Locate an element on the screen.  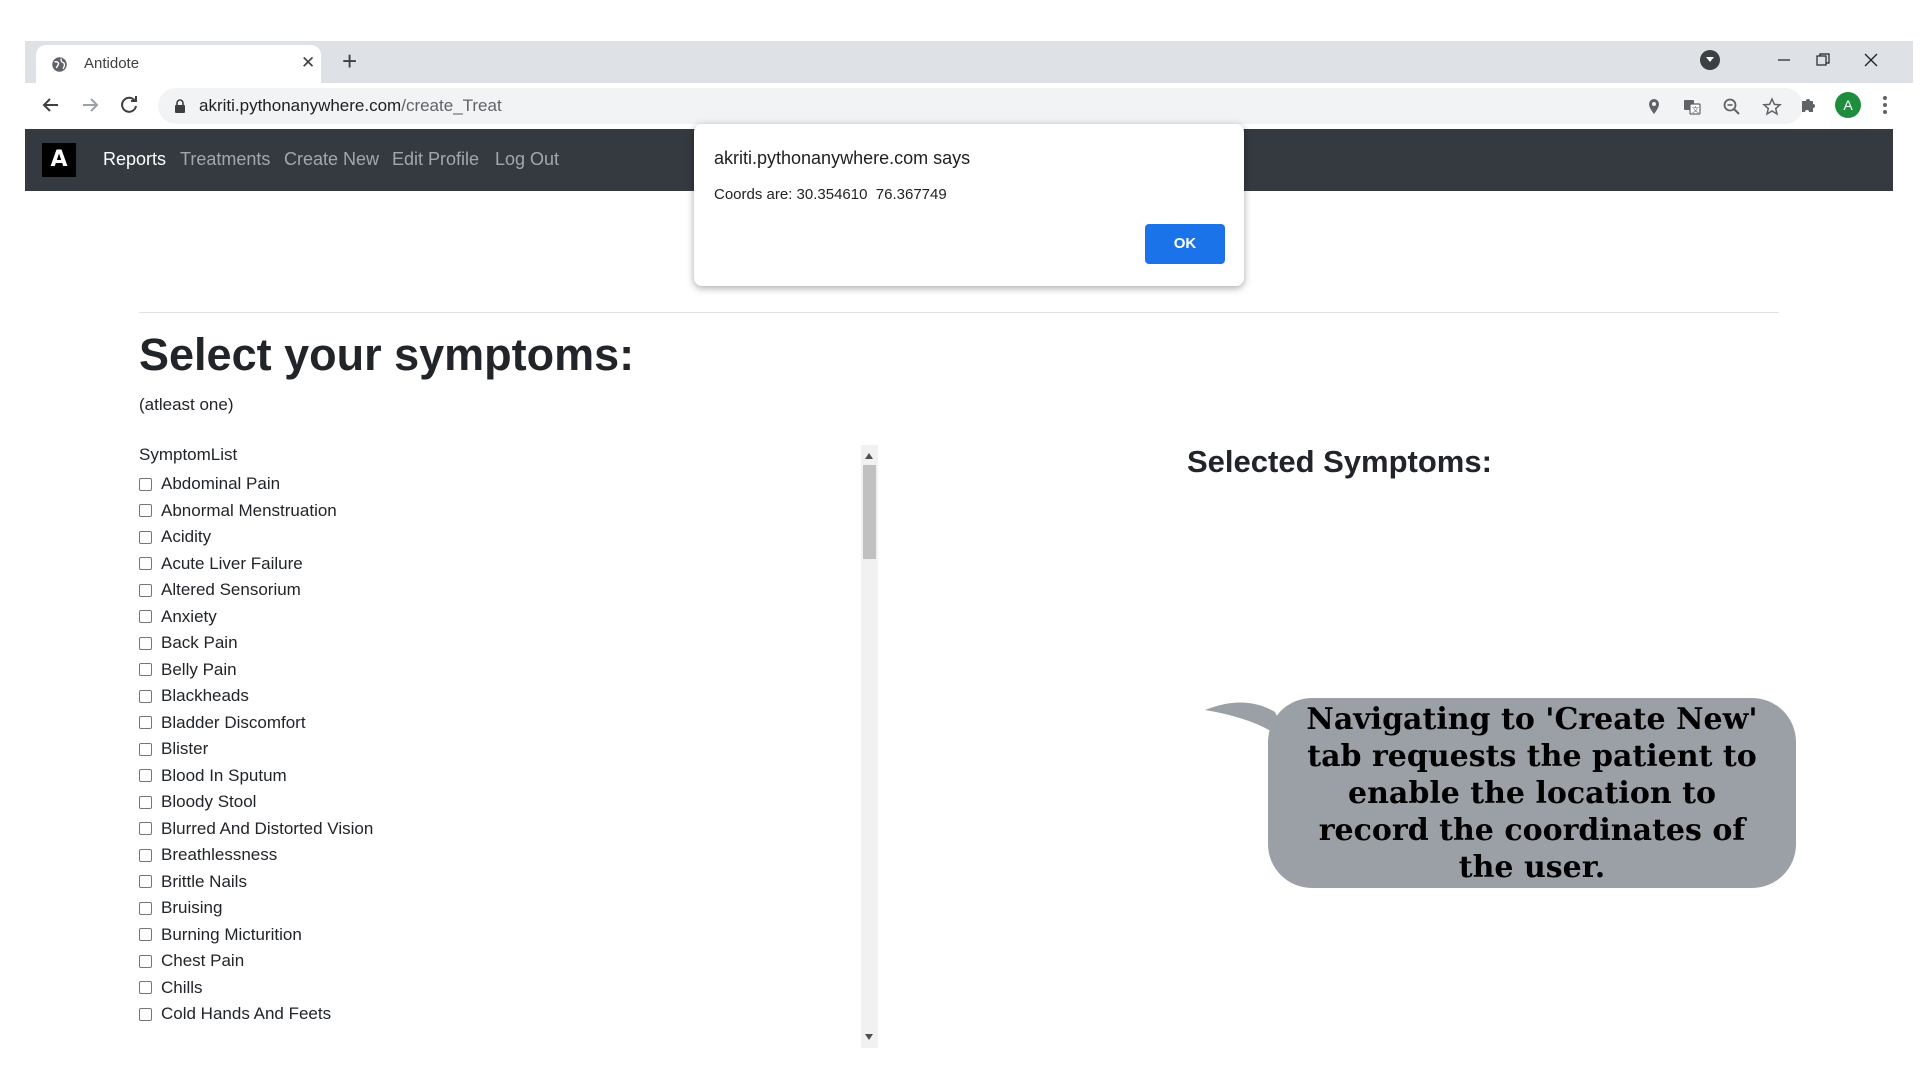
page-title: Select your symptoms: is located at coordinates (387, 354).